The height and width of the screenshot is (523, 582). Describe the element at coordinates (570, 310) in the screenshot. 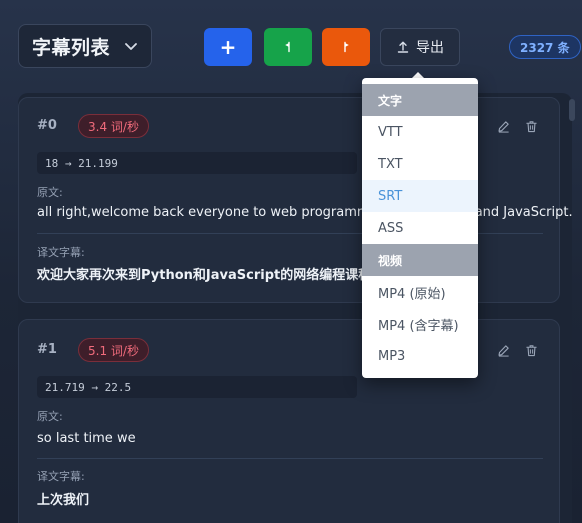

I see `scrollbar-track` at that location.